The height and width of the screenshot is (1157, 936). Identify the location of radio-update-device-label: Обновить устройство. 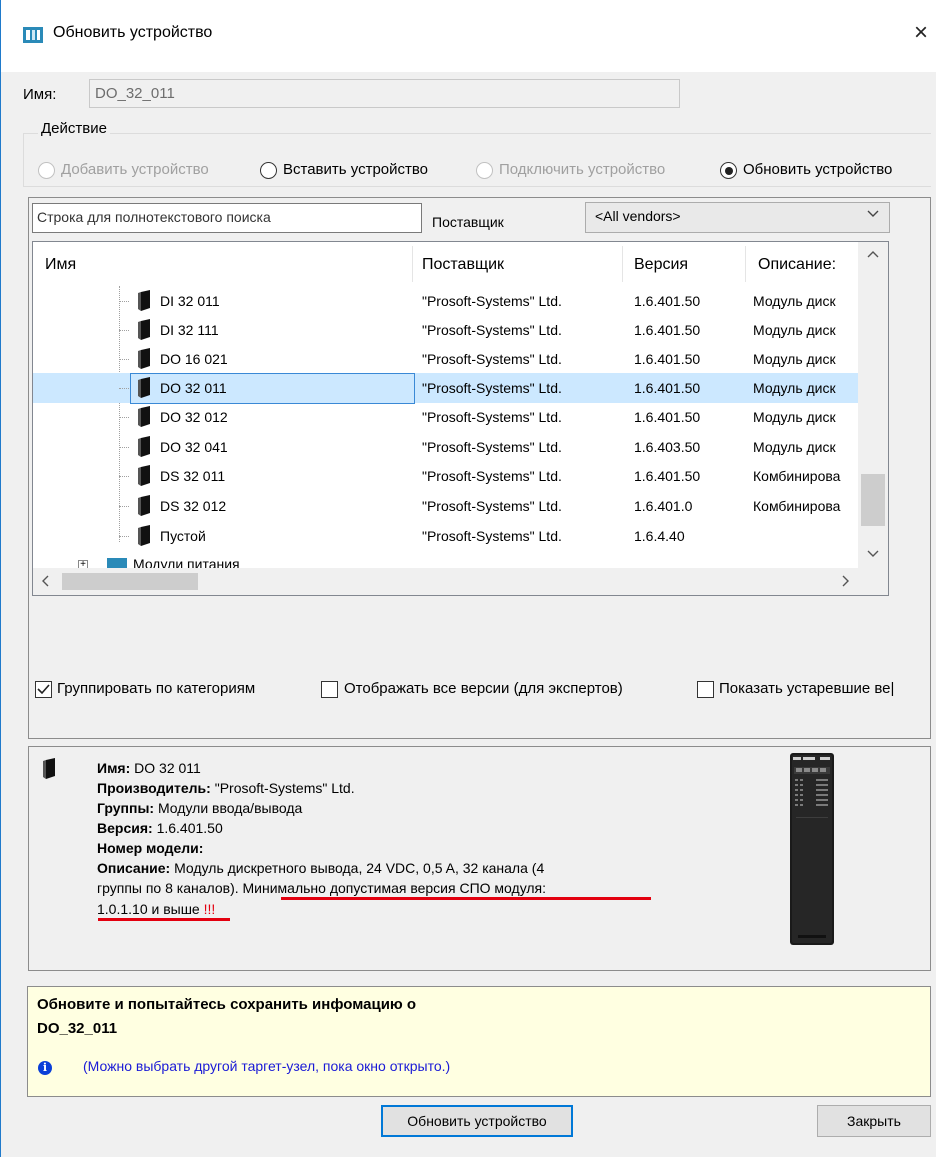
(817, 169).